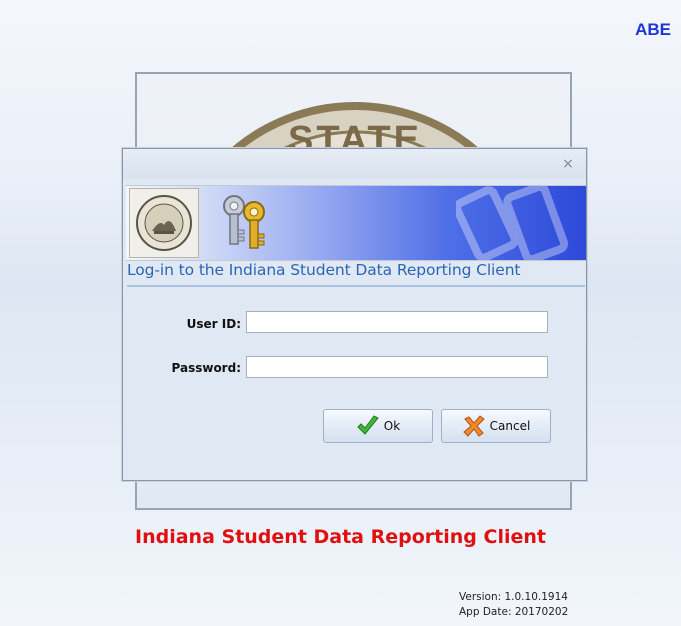  What do you see at coordinates (513, 597) in the screenshot?
I see `version-text: Version: 1.0.10.1914` at bounding box center [513, 597].